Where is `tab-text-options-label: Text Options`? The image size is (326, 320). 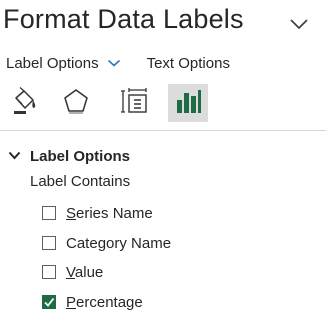
tab-text-options-label: Text Options is located at coordinates (188, 63).